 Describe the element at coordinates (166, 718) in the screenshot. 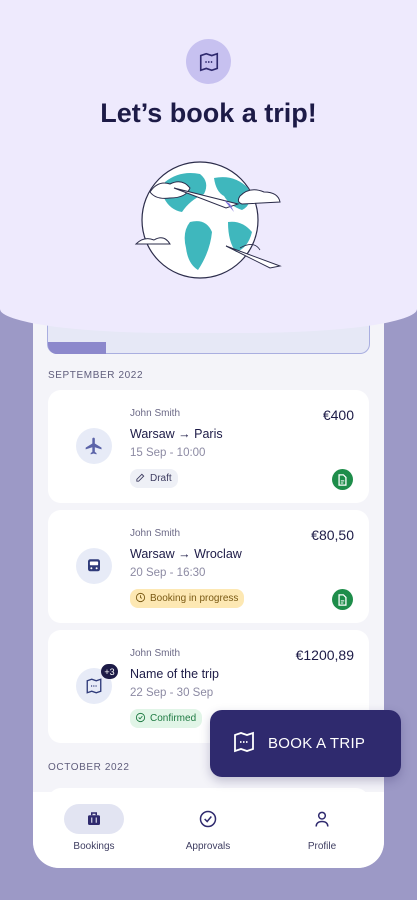

I see `status-badge: Confirmed` at that location.